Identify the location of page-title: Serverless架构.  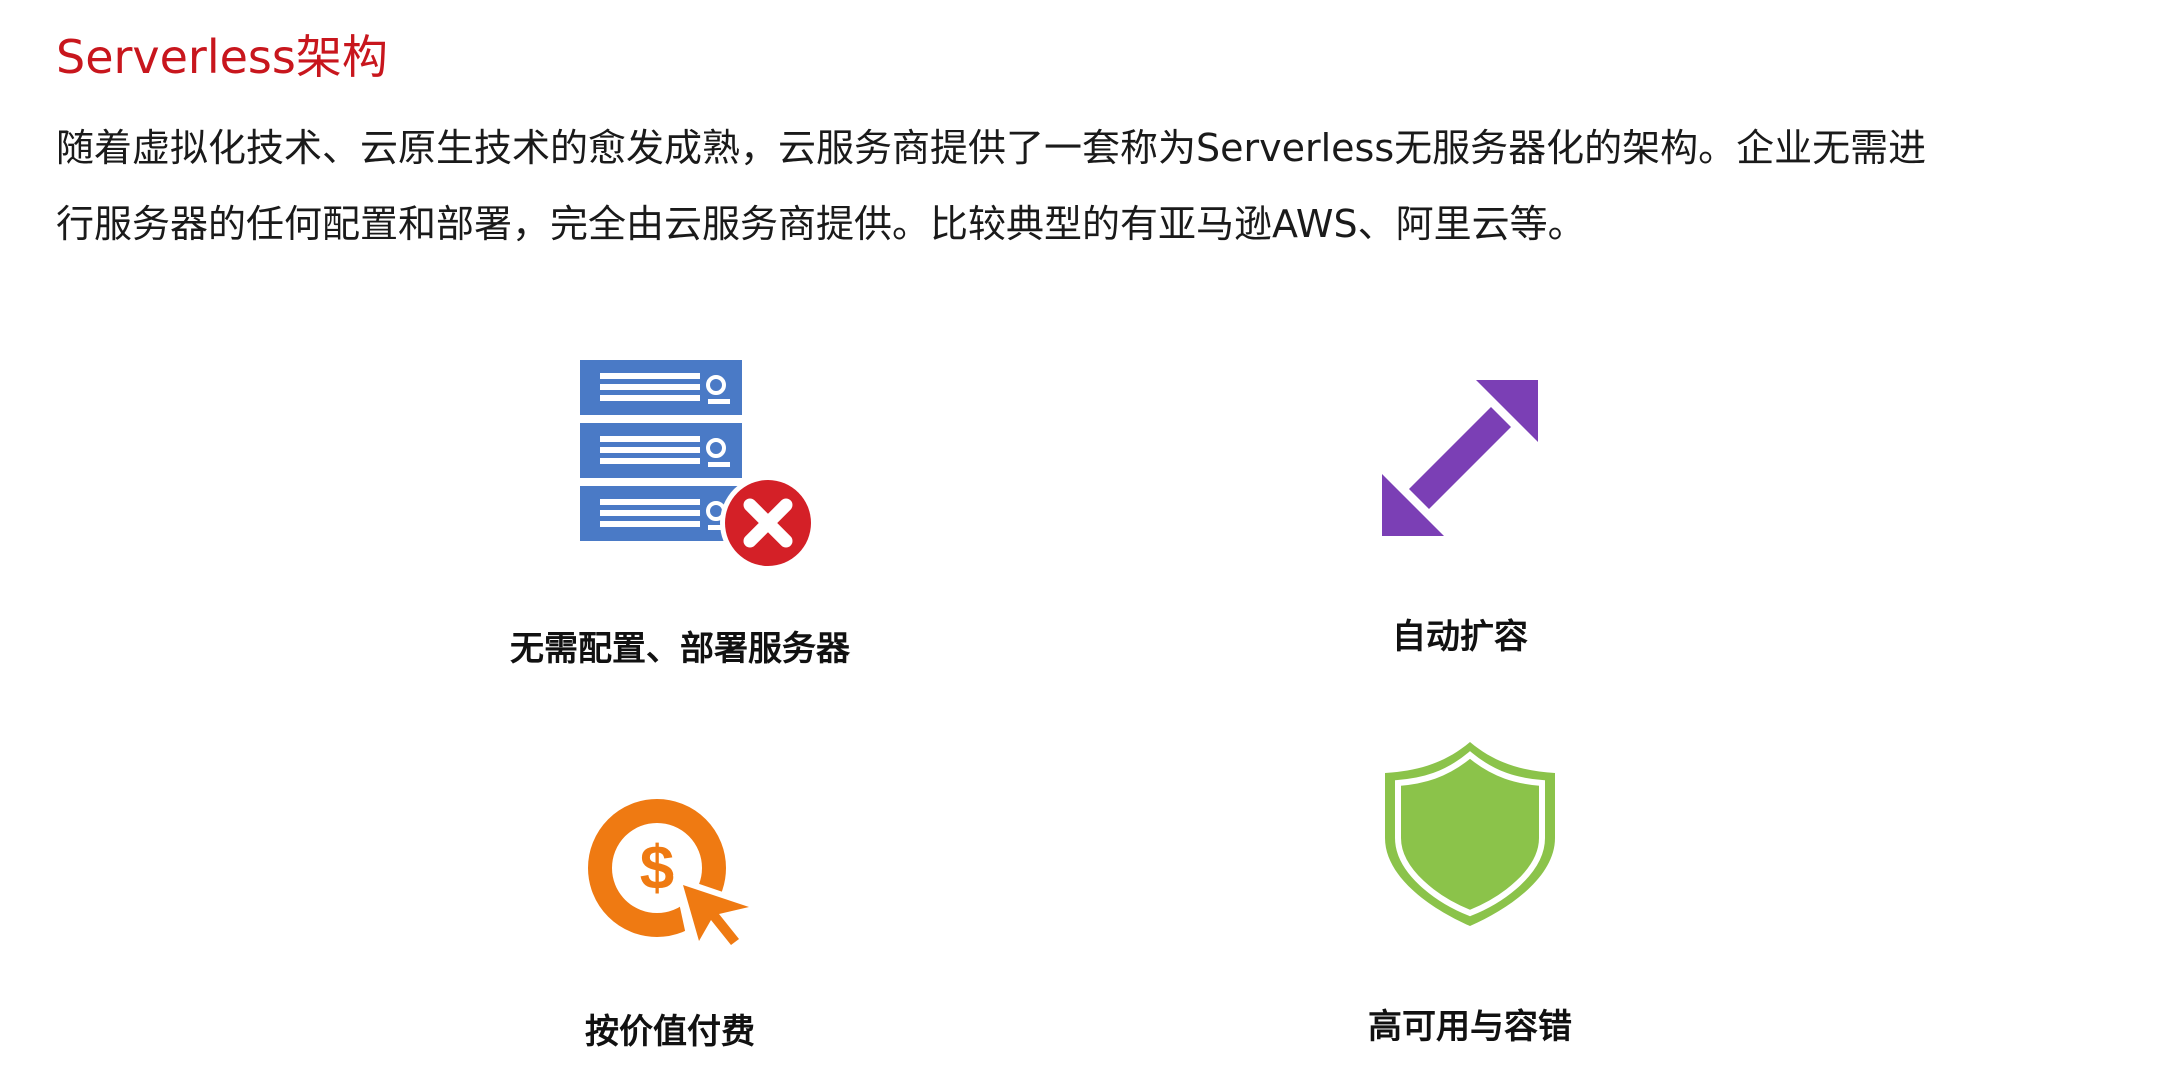
(222, 57).